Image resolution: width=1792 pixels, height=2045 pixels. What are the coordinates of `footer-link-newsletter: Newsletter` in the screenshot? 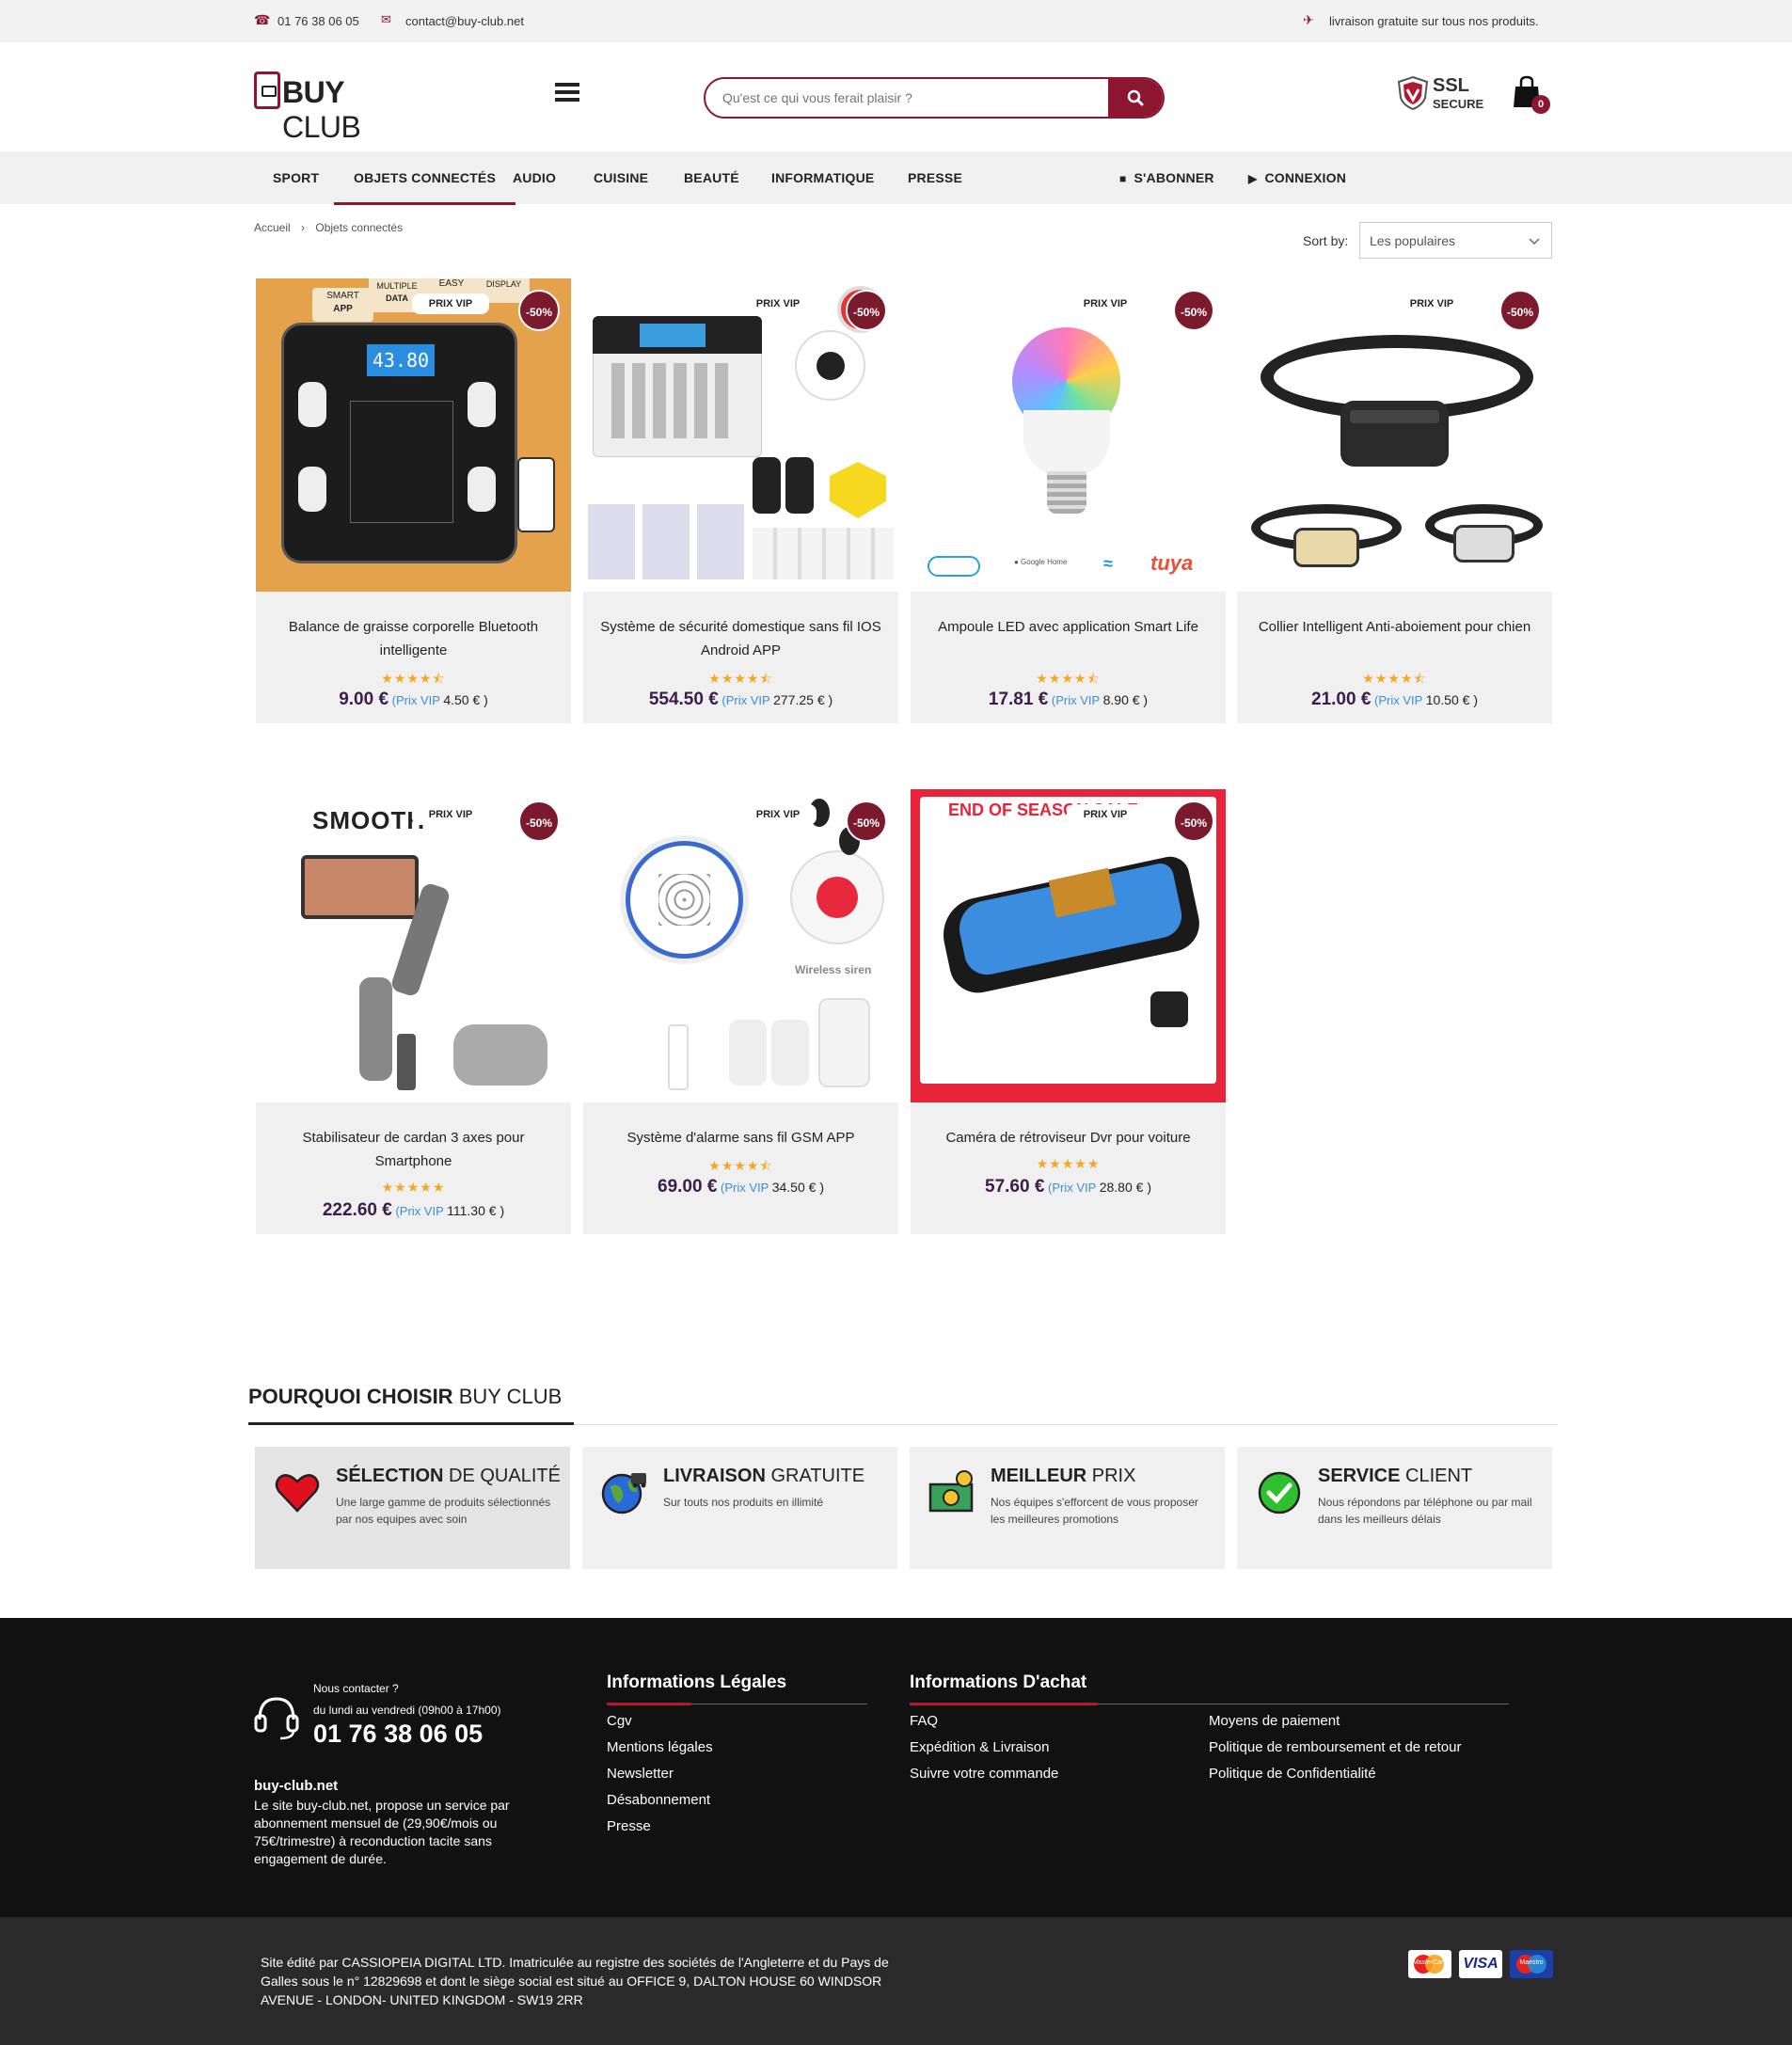 It's located at (641, 1774).